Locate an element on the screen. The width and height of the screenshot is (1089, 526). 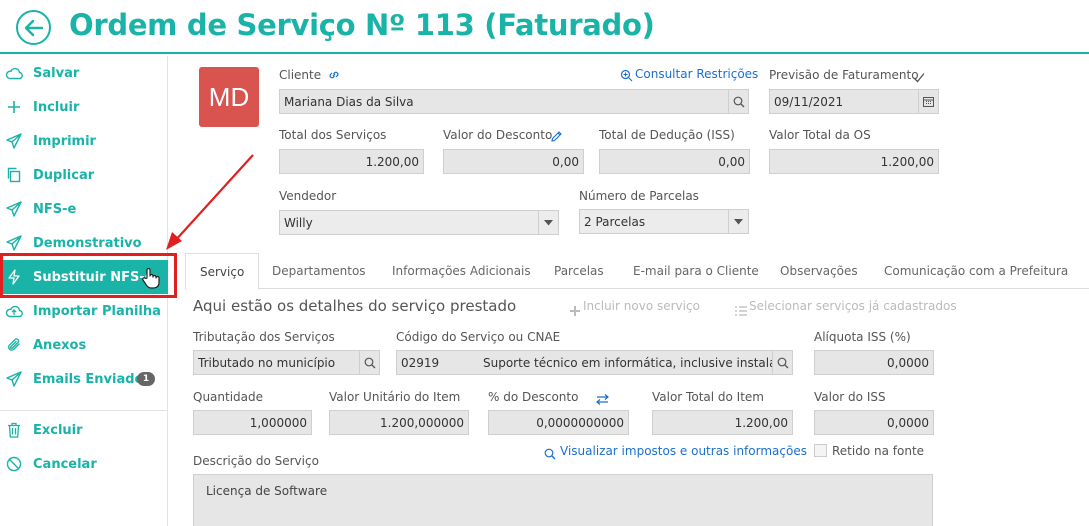
sidebar-item-label: Anexos is located at coordinates (60, 345).